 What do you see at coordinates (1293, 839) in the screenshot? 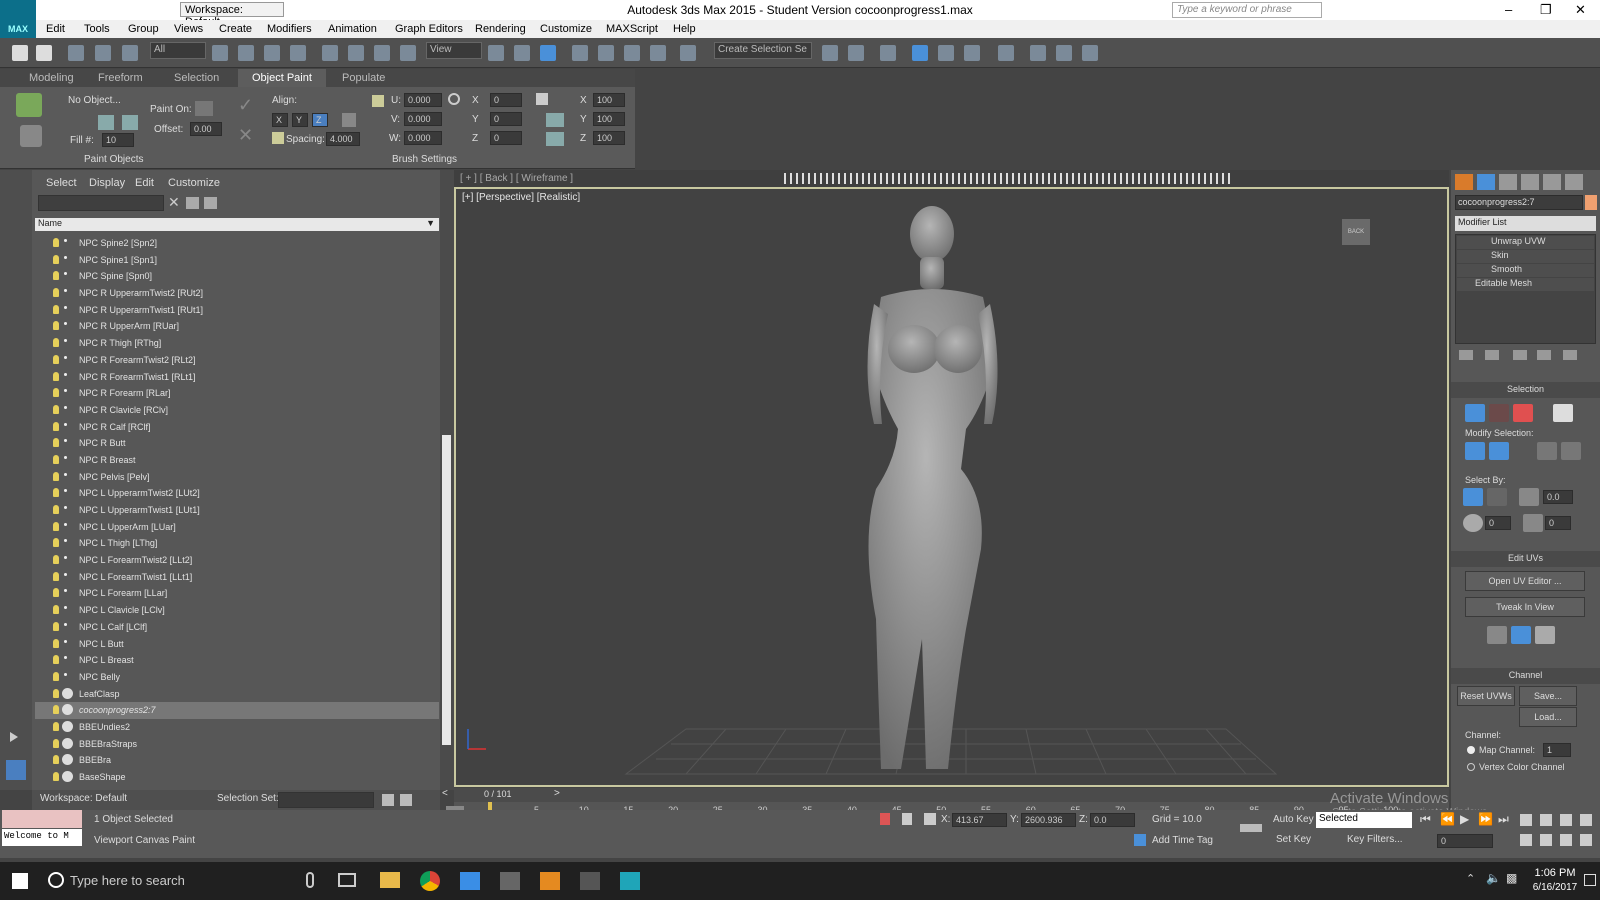
I see `set-key-button: Set Key` at bounding box center [1293, 839].